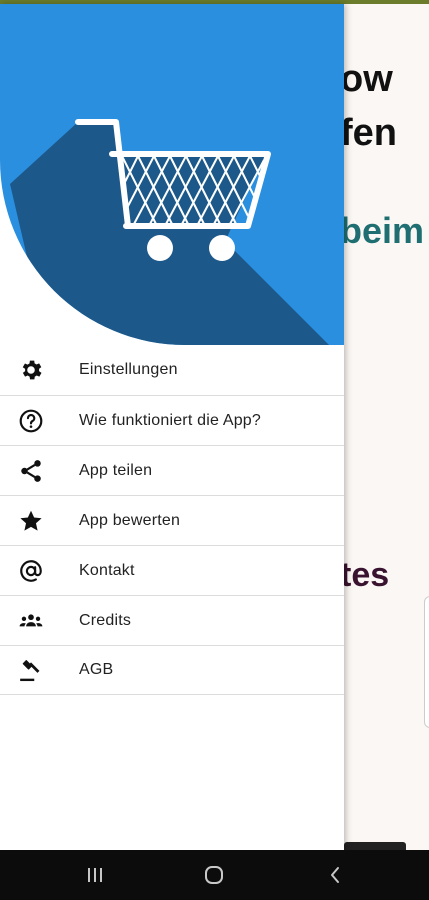 Image resolution: width=429 pixels, height=900 pixels. I want to click on cart-wheel-right, so click(222, 248).